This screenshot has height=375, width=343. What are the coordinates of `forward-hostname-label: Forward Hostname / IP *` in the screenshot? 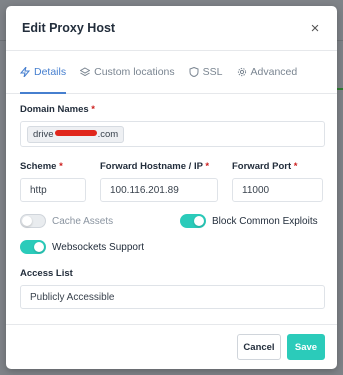 It's located at (155, 166).